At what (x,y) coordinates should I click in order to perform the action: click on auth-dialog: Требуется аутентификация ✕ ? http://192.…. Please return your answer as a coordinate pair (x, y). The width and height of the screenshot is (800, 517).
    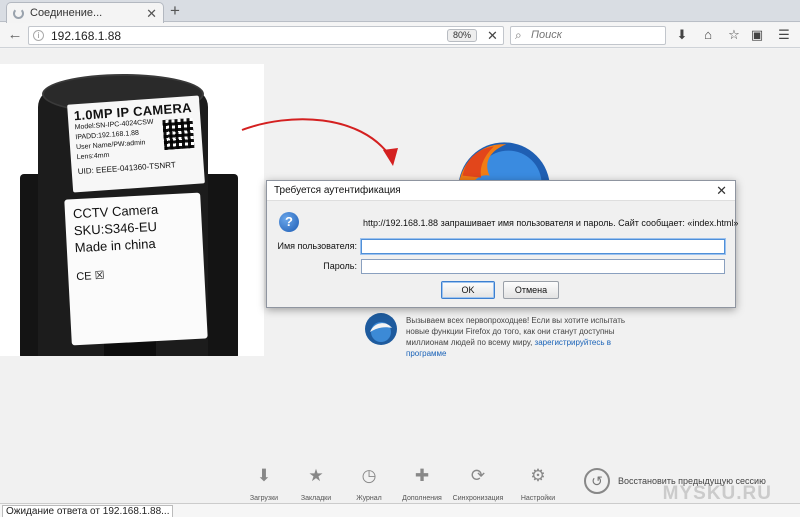
    Looking at the image, I should click on (502, 244).